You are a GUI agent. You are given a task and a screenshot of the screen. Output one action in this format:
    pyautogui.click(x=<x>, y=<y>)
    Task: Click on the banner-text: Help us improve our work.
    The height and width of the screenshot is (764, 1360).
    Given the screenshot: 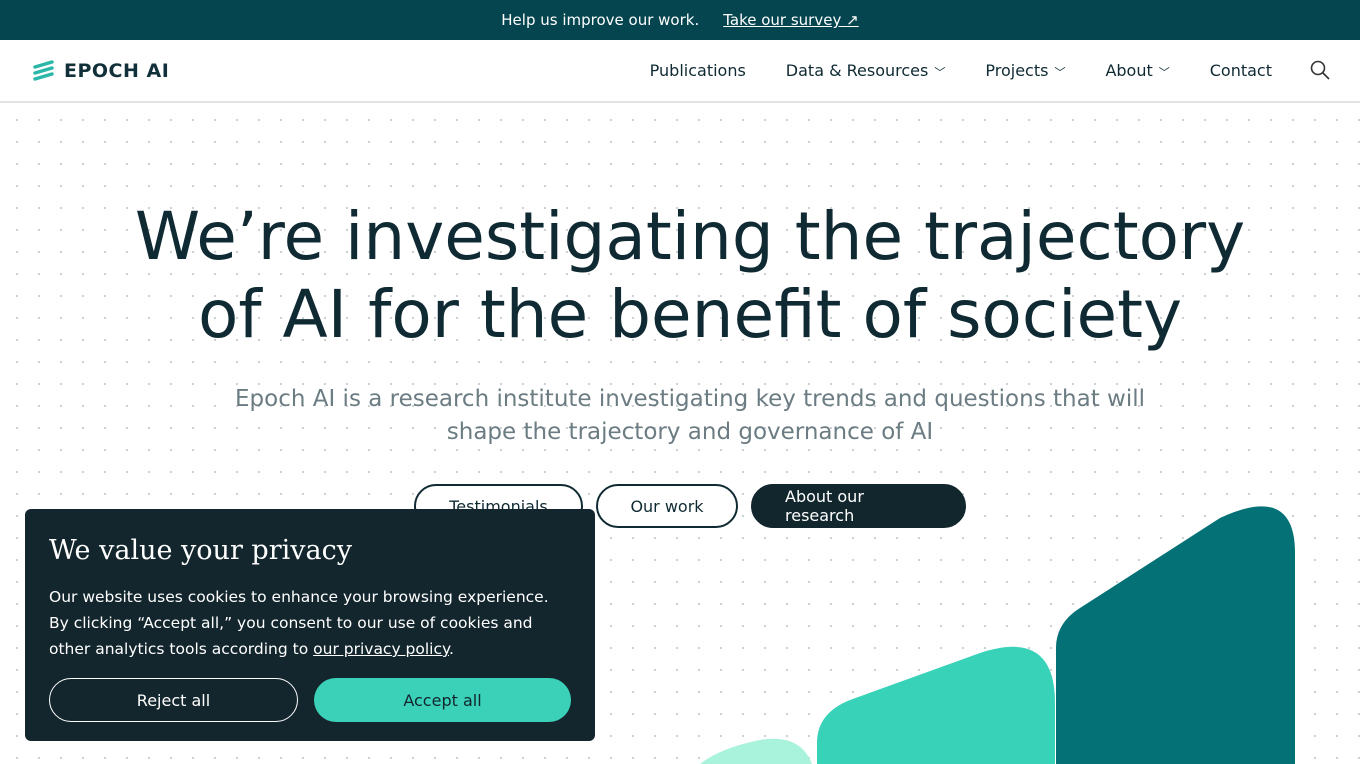 What is the action you would take?
    pyautogui.click(x=600, y=20)
    